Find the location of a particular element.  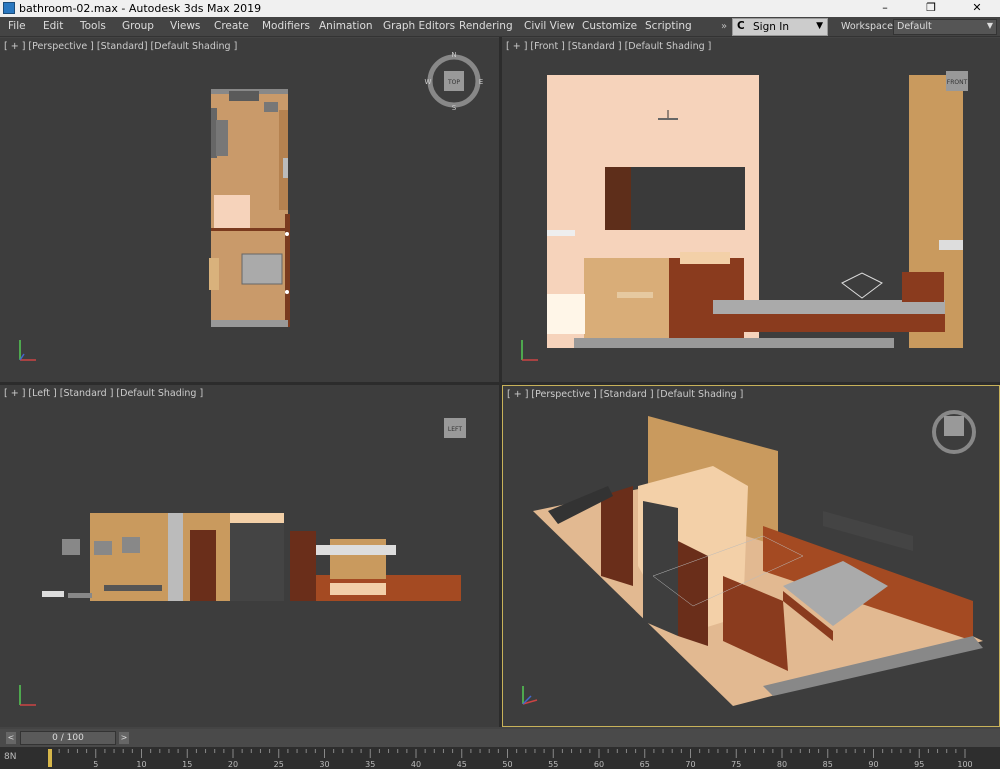

time-slider: 0 / 100 is located at coordinates (68, 738).